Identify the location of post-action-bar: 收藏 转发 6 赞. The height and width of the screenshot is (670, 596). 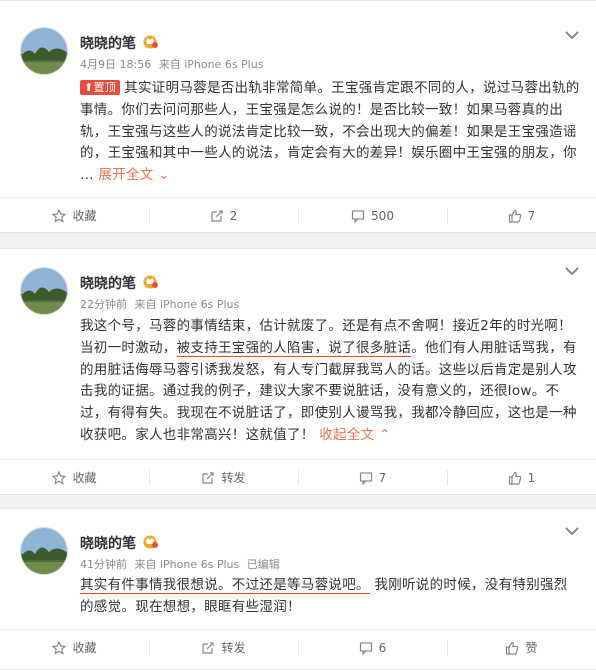
(298, 647).